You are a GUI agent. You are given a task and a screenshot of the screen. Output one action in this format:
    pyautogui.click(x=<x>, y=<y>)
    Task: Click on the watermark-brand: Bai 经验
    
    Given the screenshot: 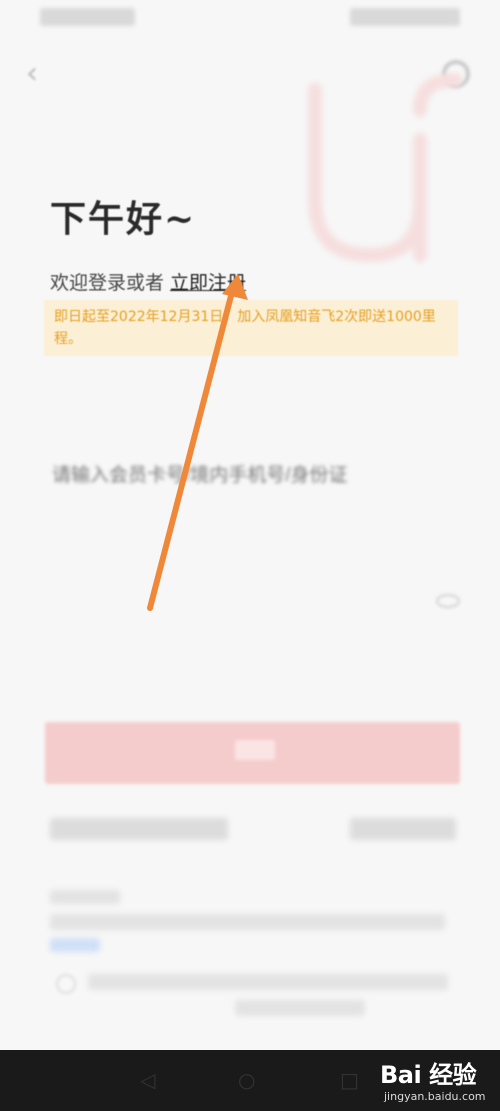 What is the action you would take?
    pyautogui.click(x=428, y=1075)
    